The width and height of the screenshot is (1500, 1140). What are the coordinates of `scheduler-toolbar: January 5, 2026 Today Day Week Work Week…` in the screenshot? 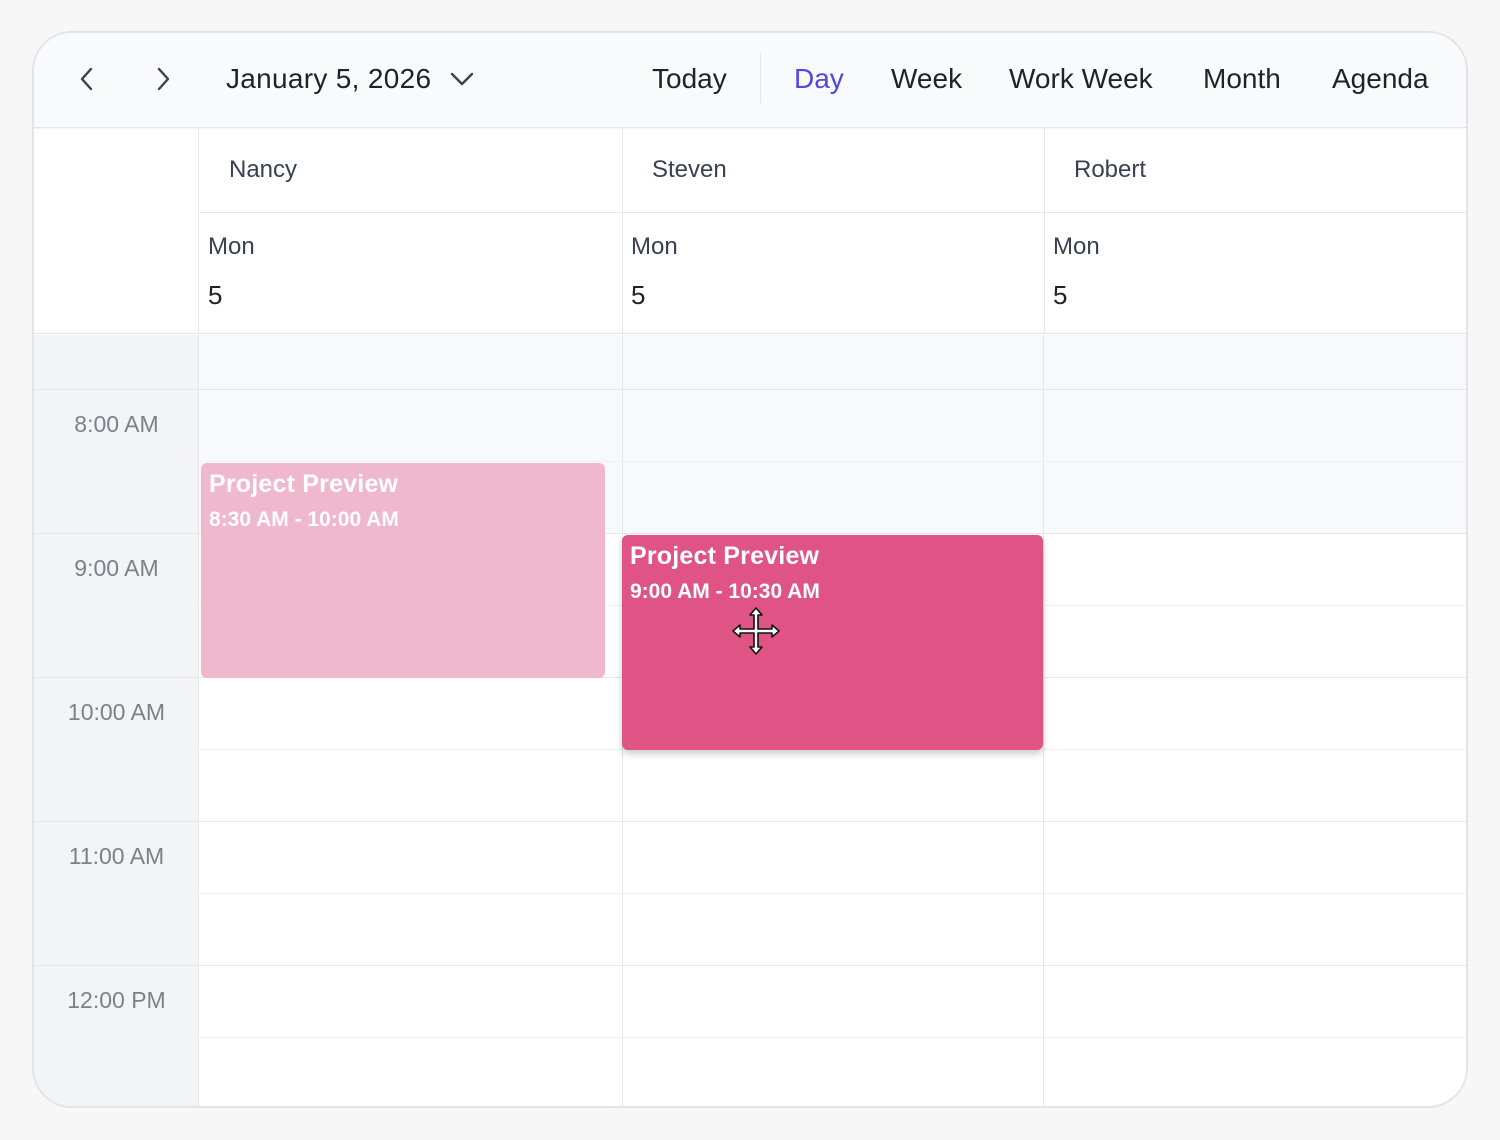 It's located at (750, 80).